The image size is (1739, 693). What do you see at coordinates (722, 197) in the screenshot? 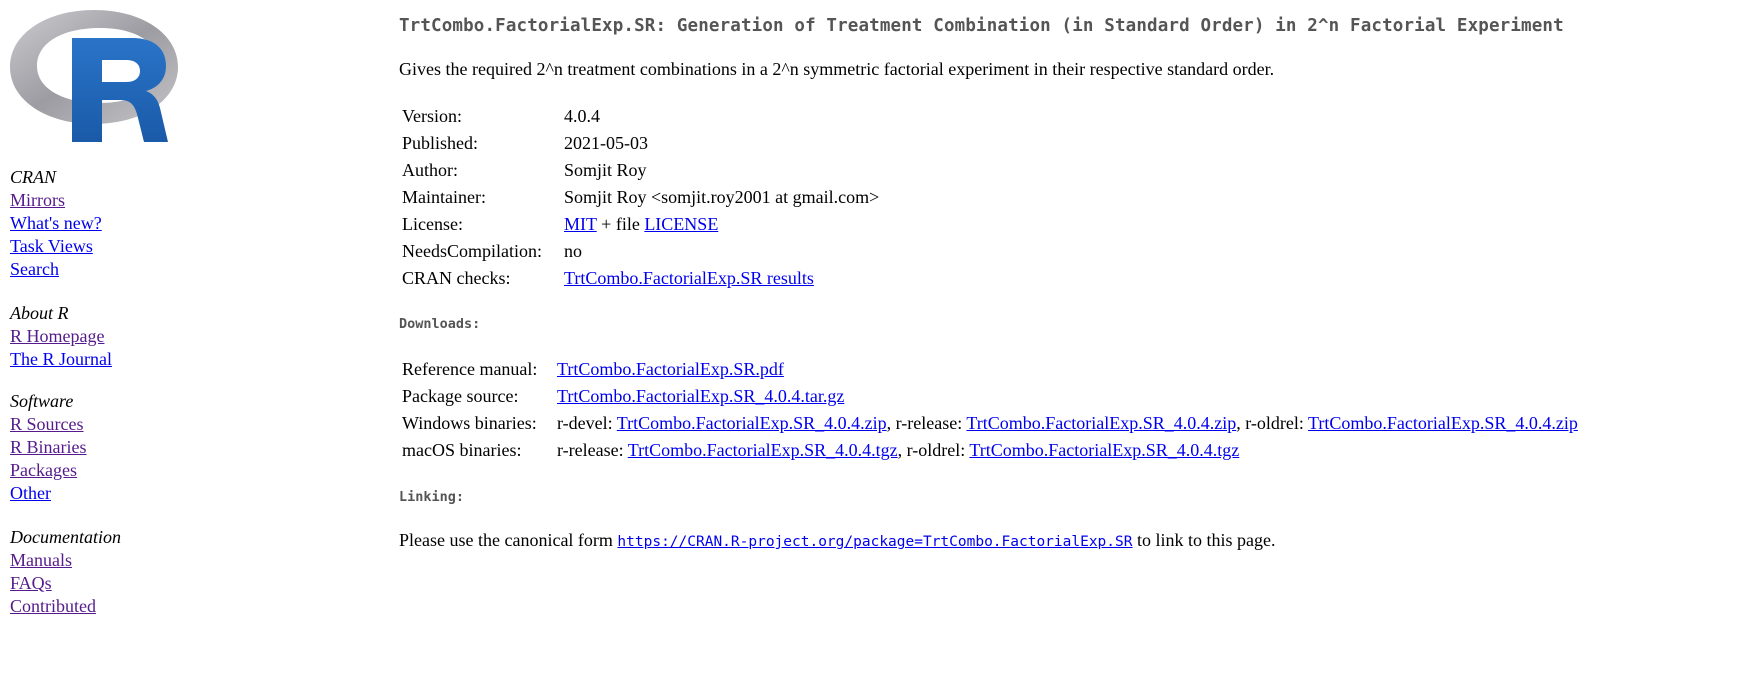
I see `maintainer-value: Somjit Roy <somjit.roy2001 at gmail.com>` at bounding box center [722, 197].